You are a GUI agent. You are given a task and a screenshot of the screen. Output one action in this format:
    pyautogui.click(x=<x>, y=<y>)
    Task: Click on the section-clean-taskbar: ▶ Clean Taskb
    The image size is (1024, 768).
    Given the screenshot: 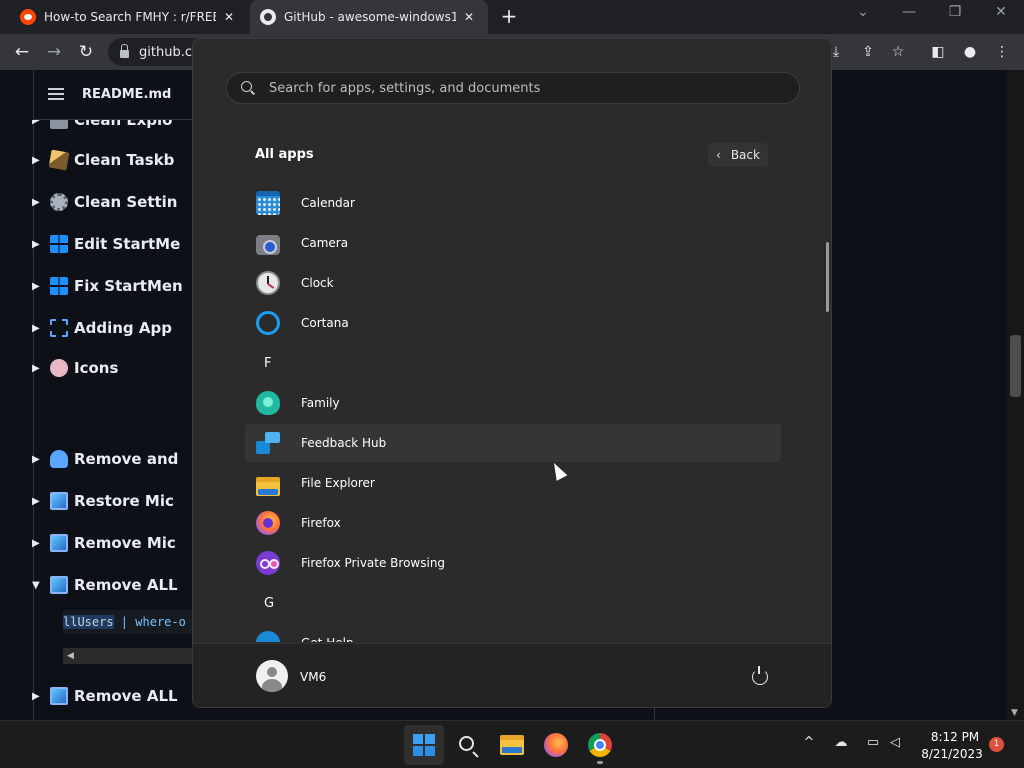 What is the action you would take?
    pyautogui.click(x=103, y=160)
    